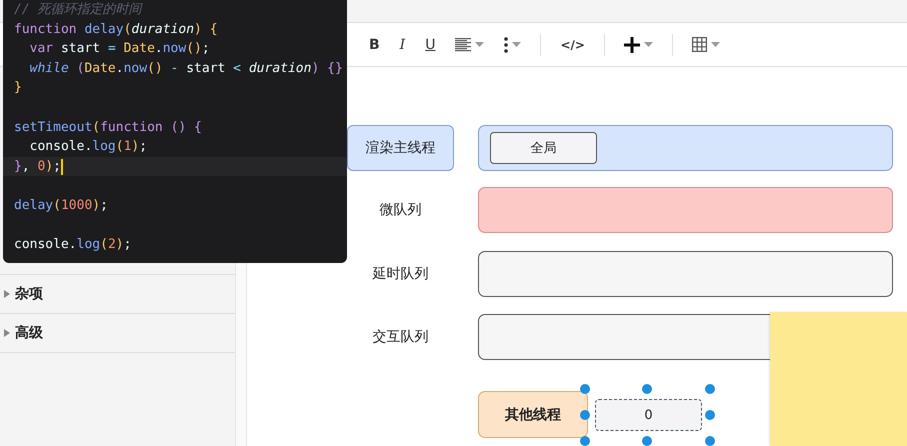  Describe the element at coordinates (61, 166) in the screenshot. I see `text-cursor` at that location.